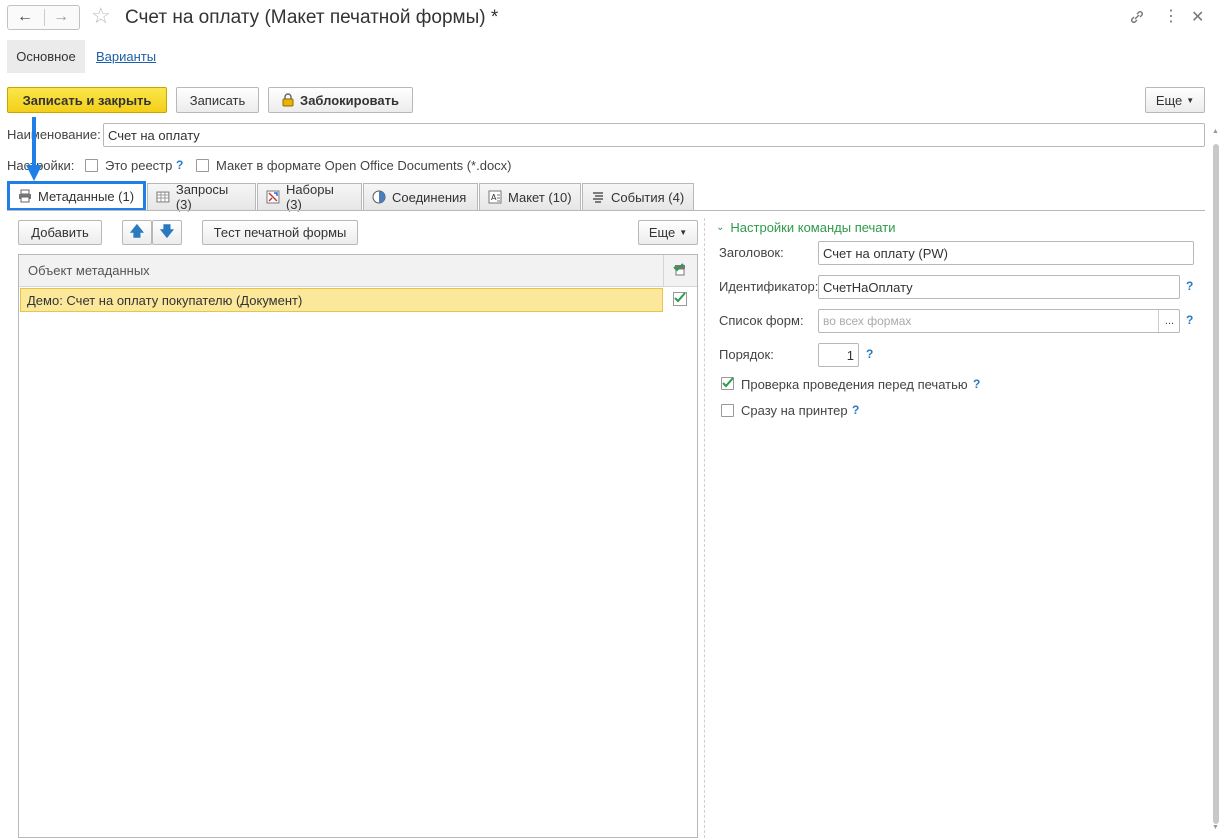  I want to click on forward-arrow-icon: →, so click(61, 17).